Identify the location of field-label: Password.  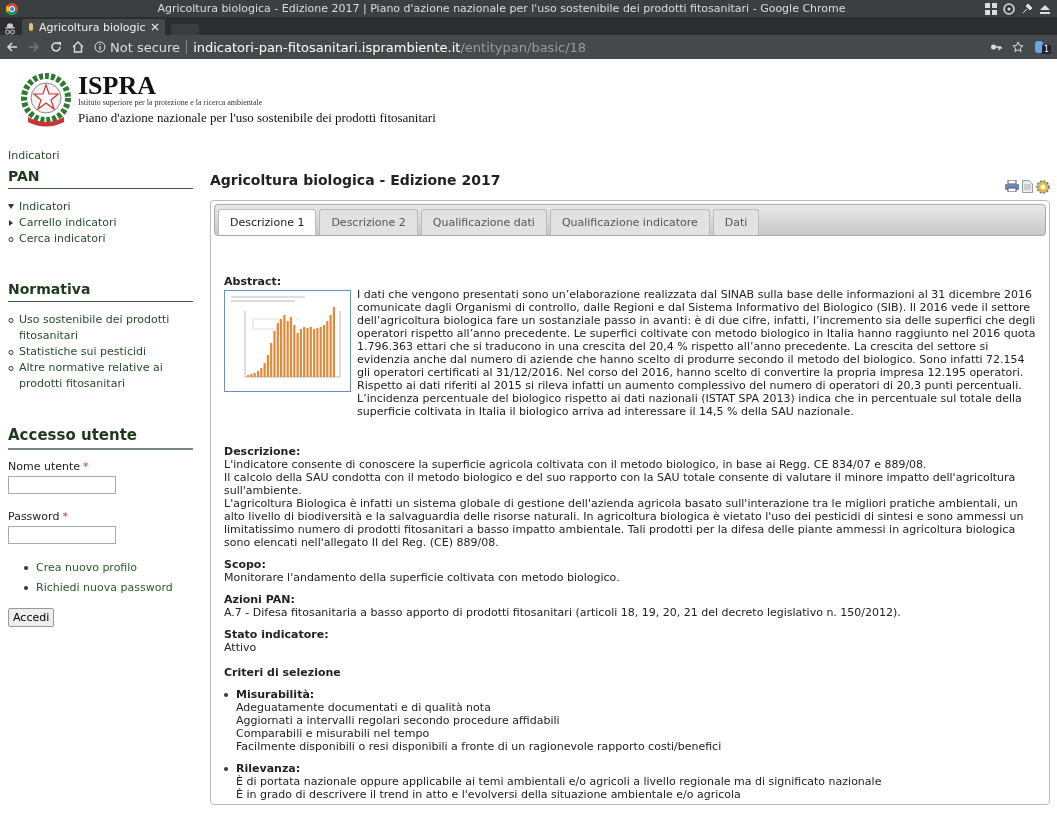
(34, 516).